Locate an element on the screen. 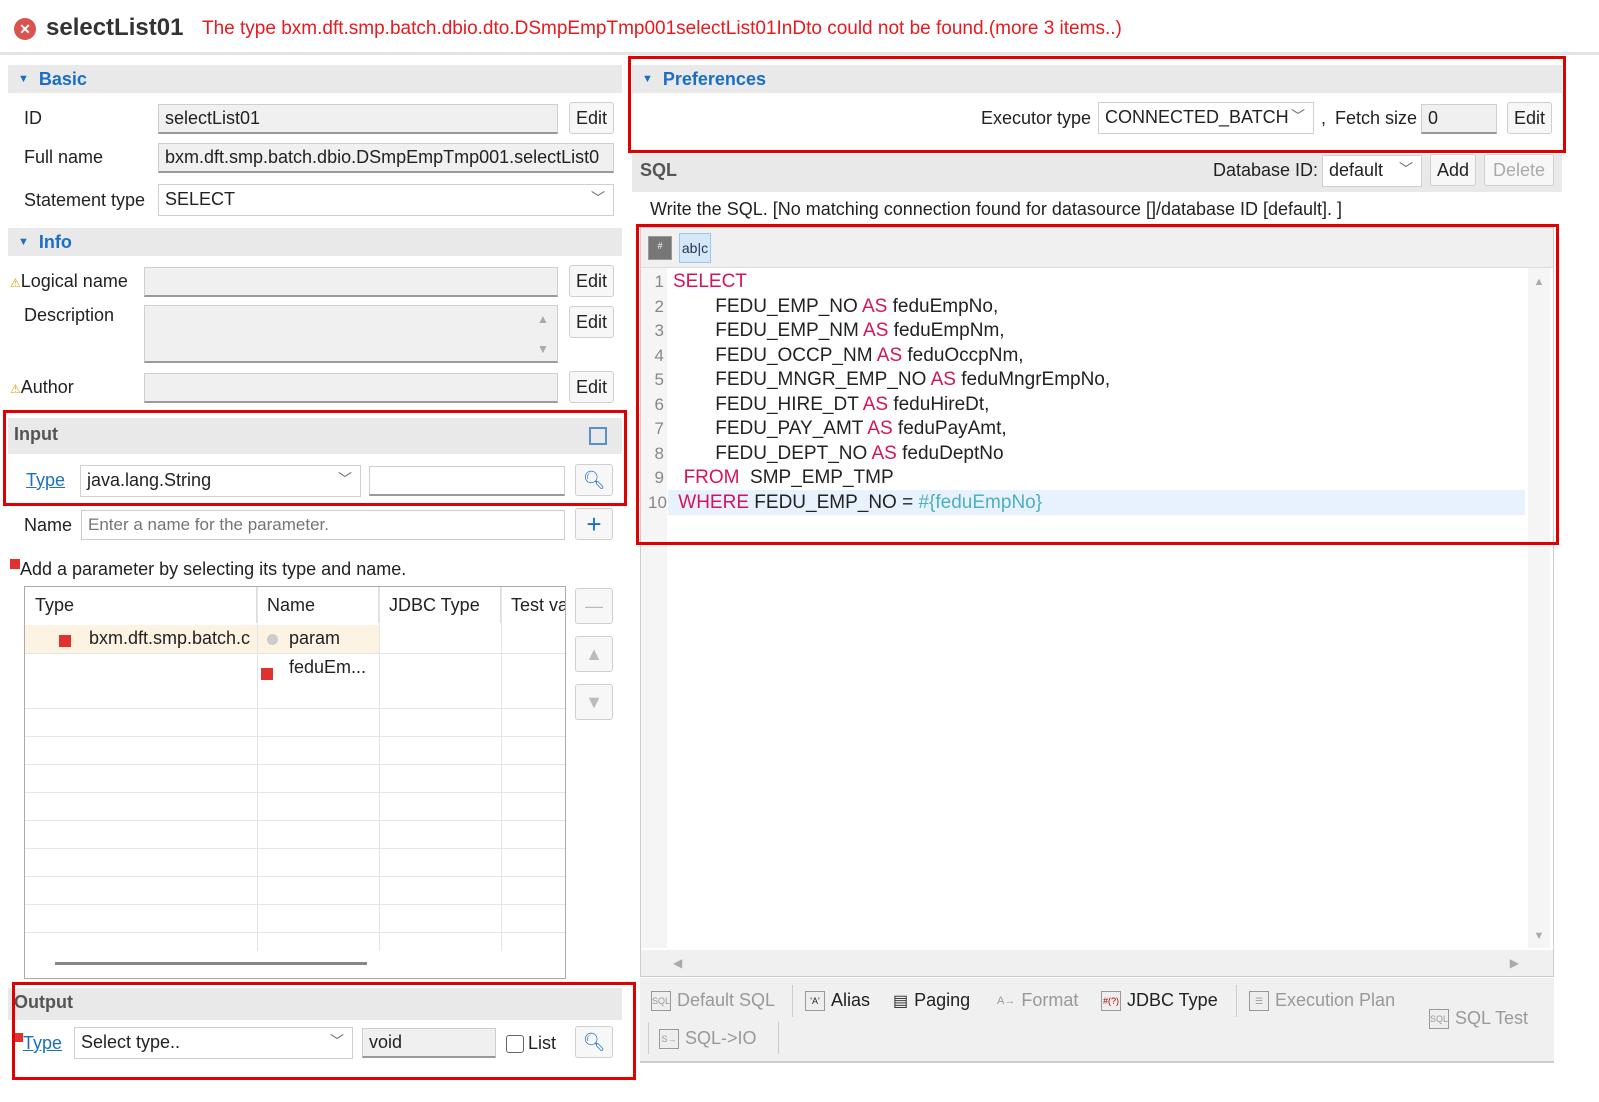 This screenshot has height=1102, width=1599. section-label: Info is located at coordinates (55, 241).